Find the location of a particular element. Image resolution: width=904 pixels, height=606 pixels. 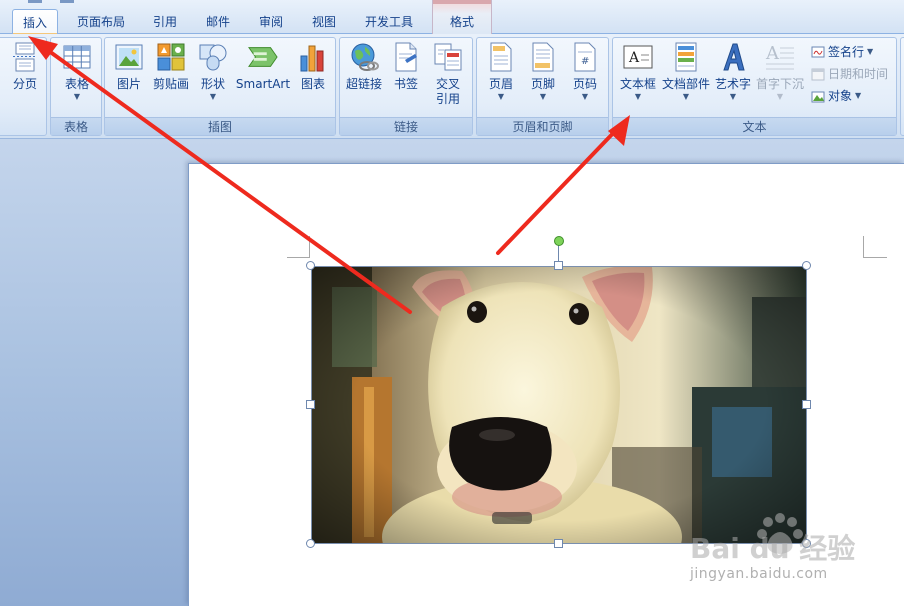

tab-page-layout: 页面布局 is located at coordinates (101, 21).